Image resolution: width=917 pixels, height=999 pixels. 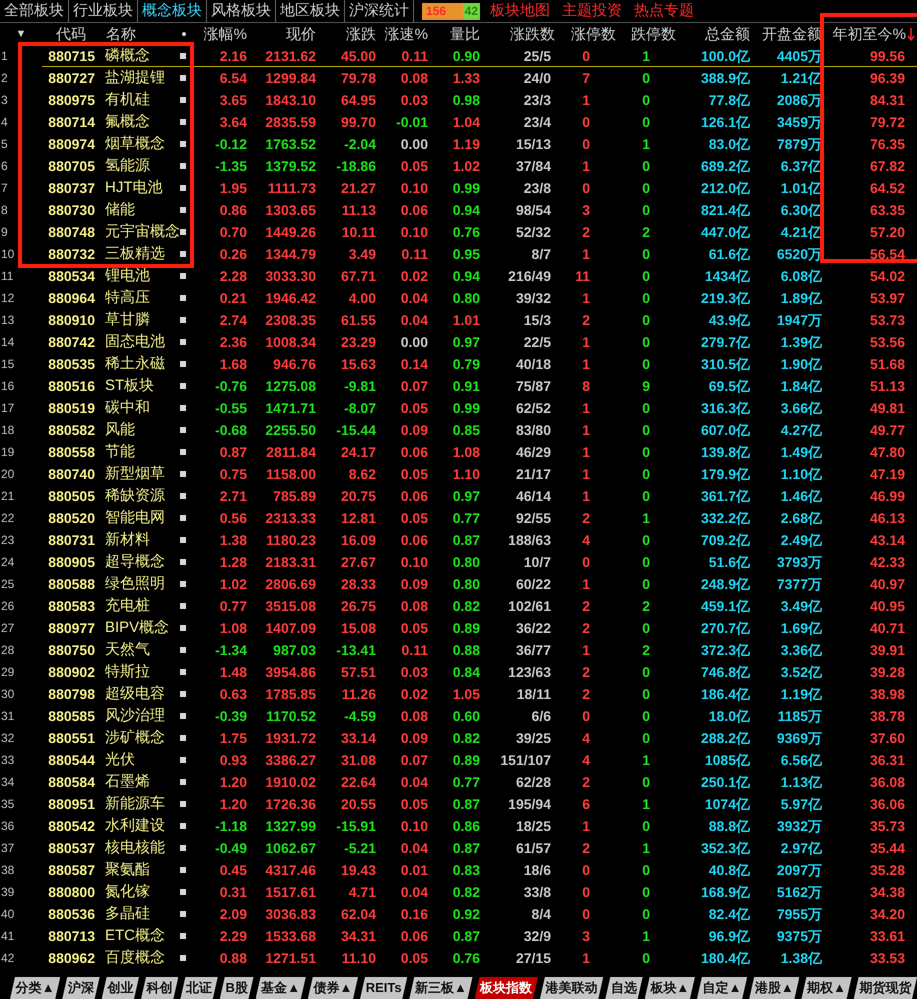 I want to click on column-header: 涨跌数, so click(x=517, y=34).